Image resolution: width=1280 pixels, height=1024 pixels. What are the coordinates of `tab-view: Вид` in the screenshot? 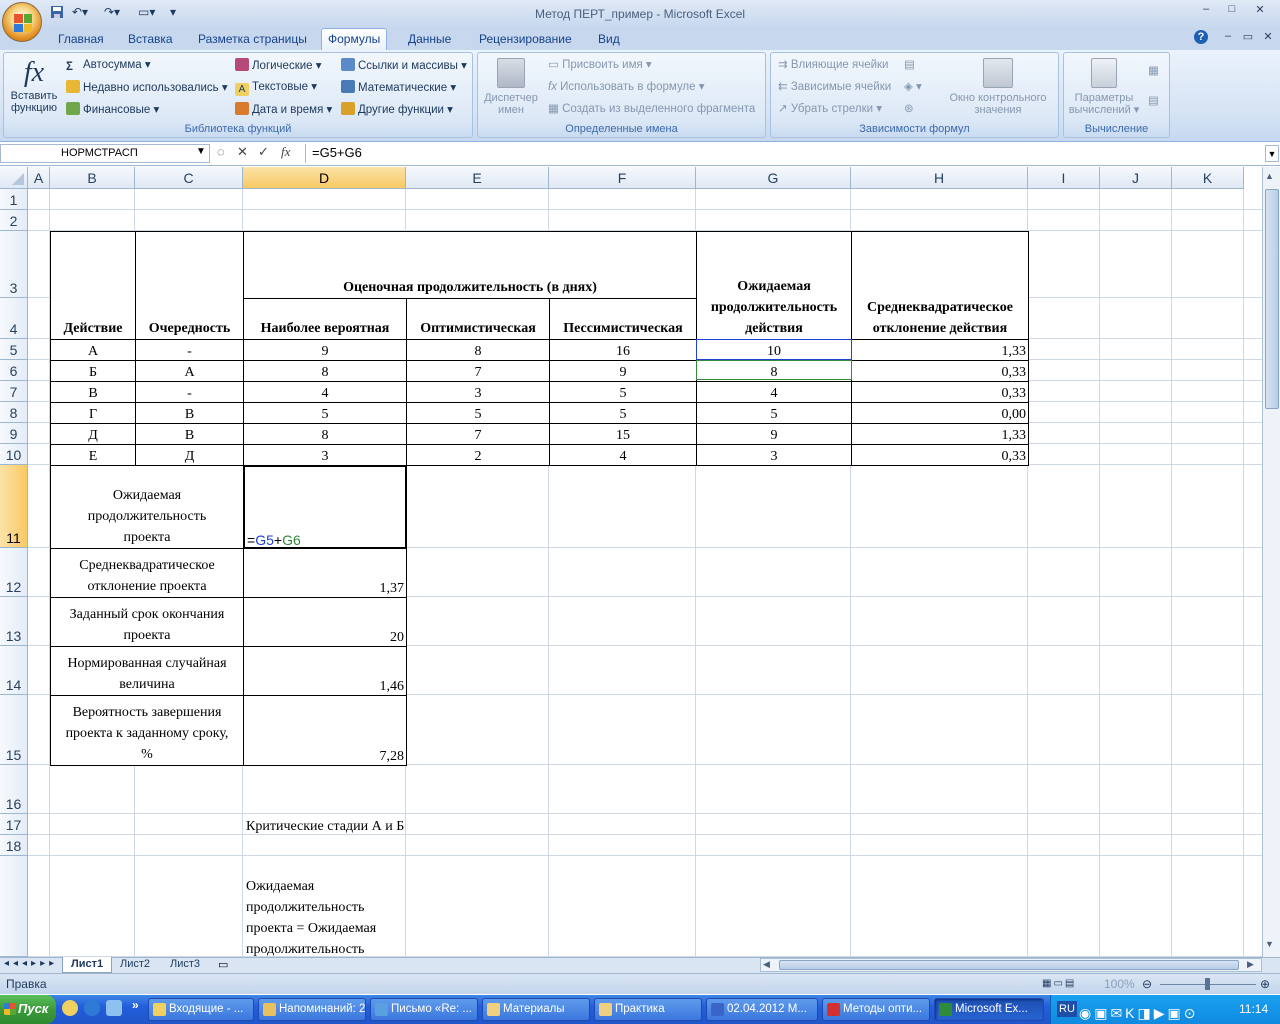 It's located at (609, 40).